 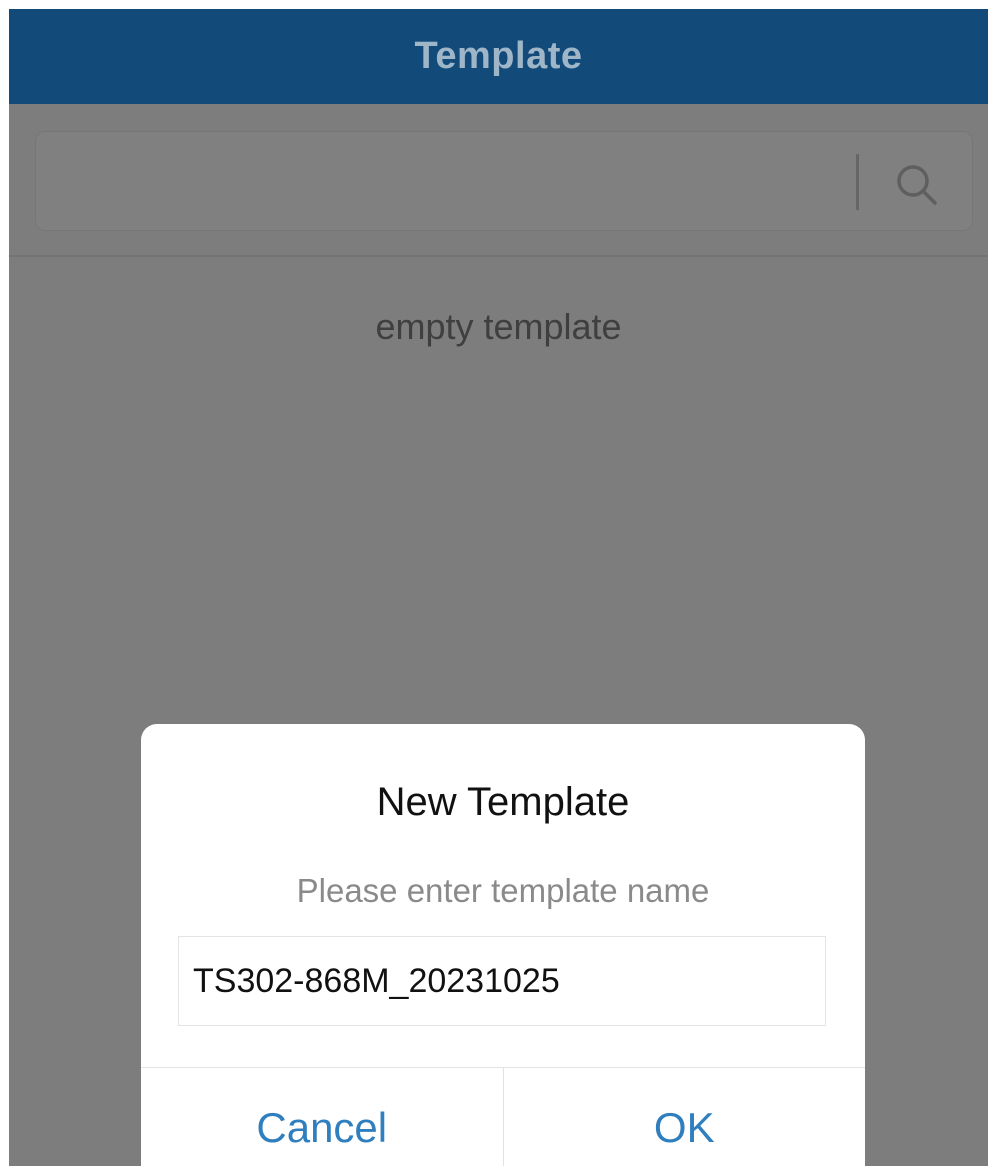 What do you see at coordinates (322, 1117) in the screenshot?
I see `cancel-button: Cancel` at bounding box center [322, 1117].